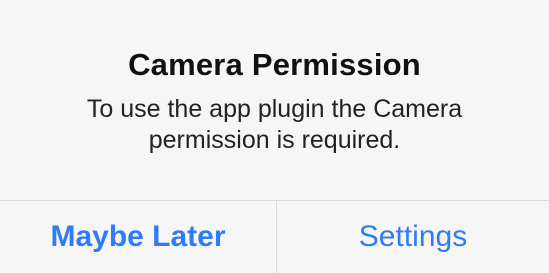  I want to click on maybe-later-button: Maybe Later, so click(138, 237).